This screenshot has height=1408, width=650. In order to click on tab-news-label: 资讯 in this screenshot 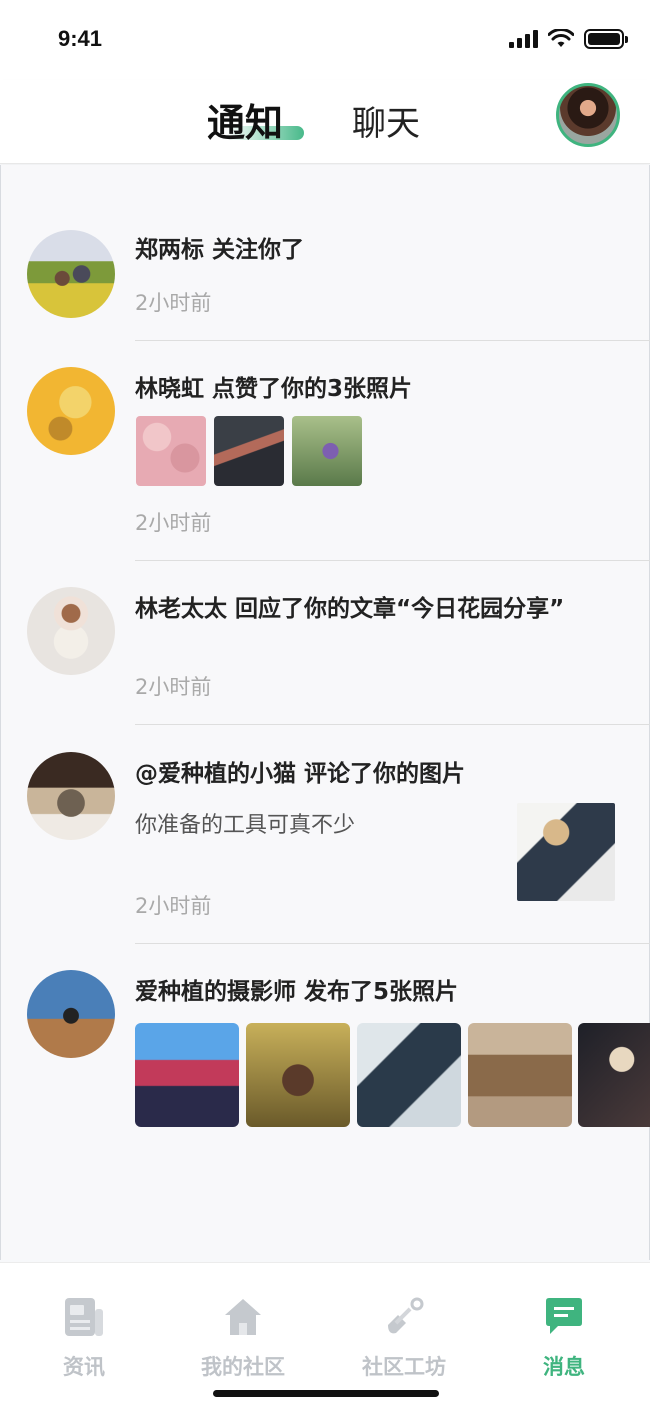, I will do `click(84, 1367)`.